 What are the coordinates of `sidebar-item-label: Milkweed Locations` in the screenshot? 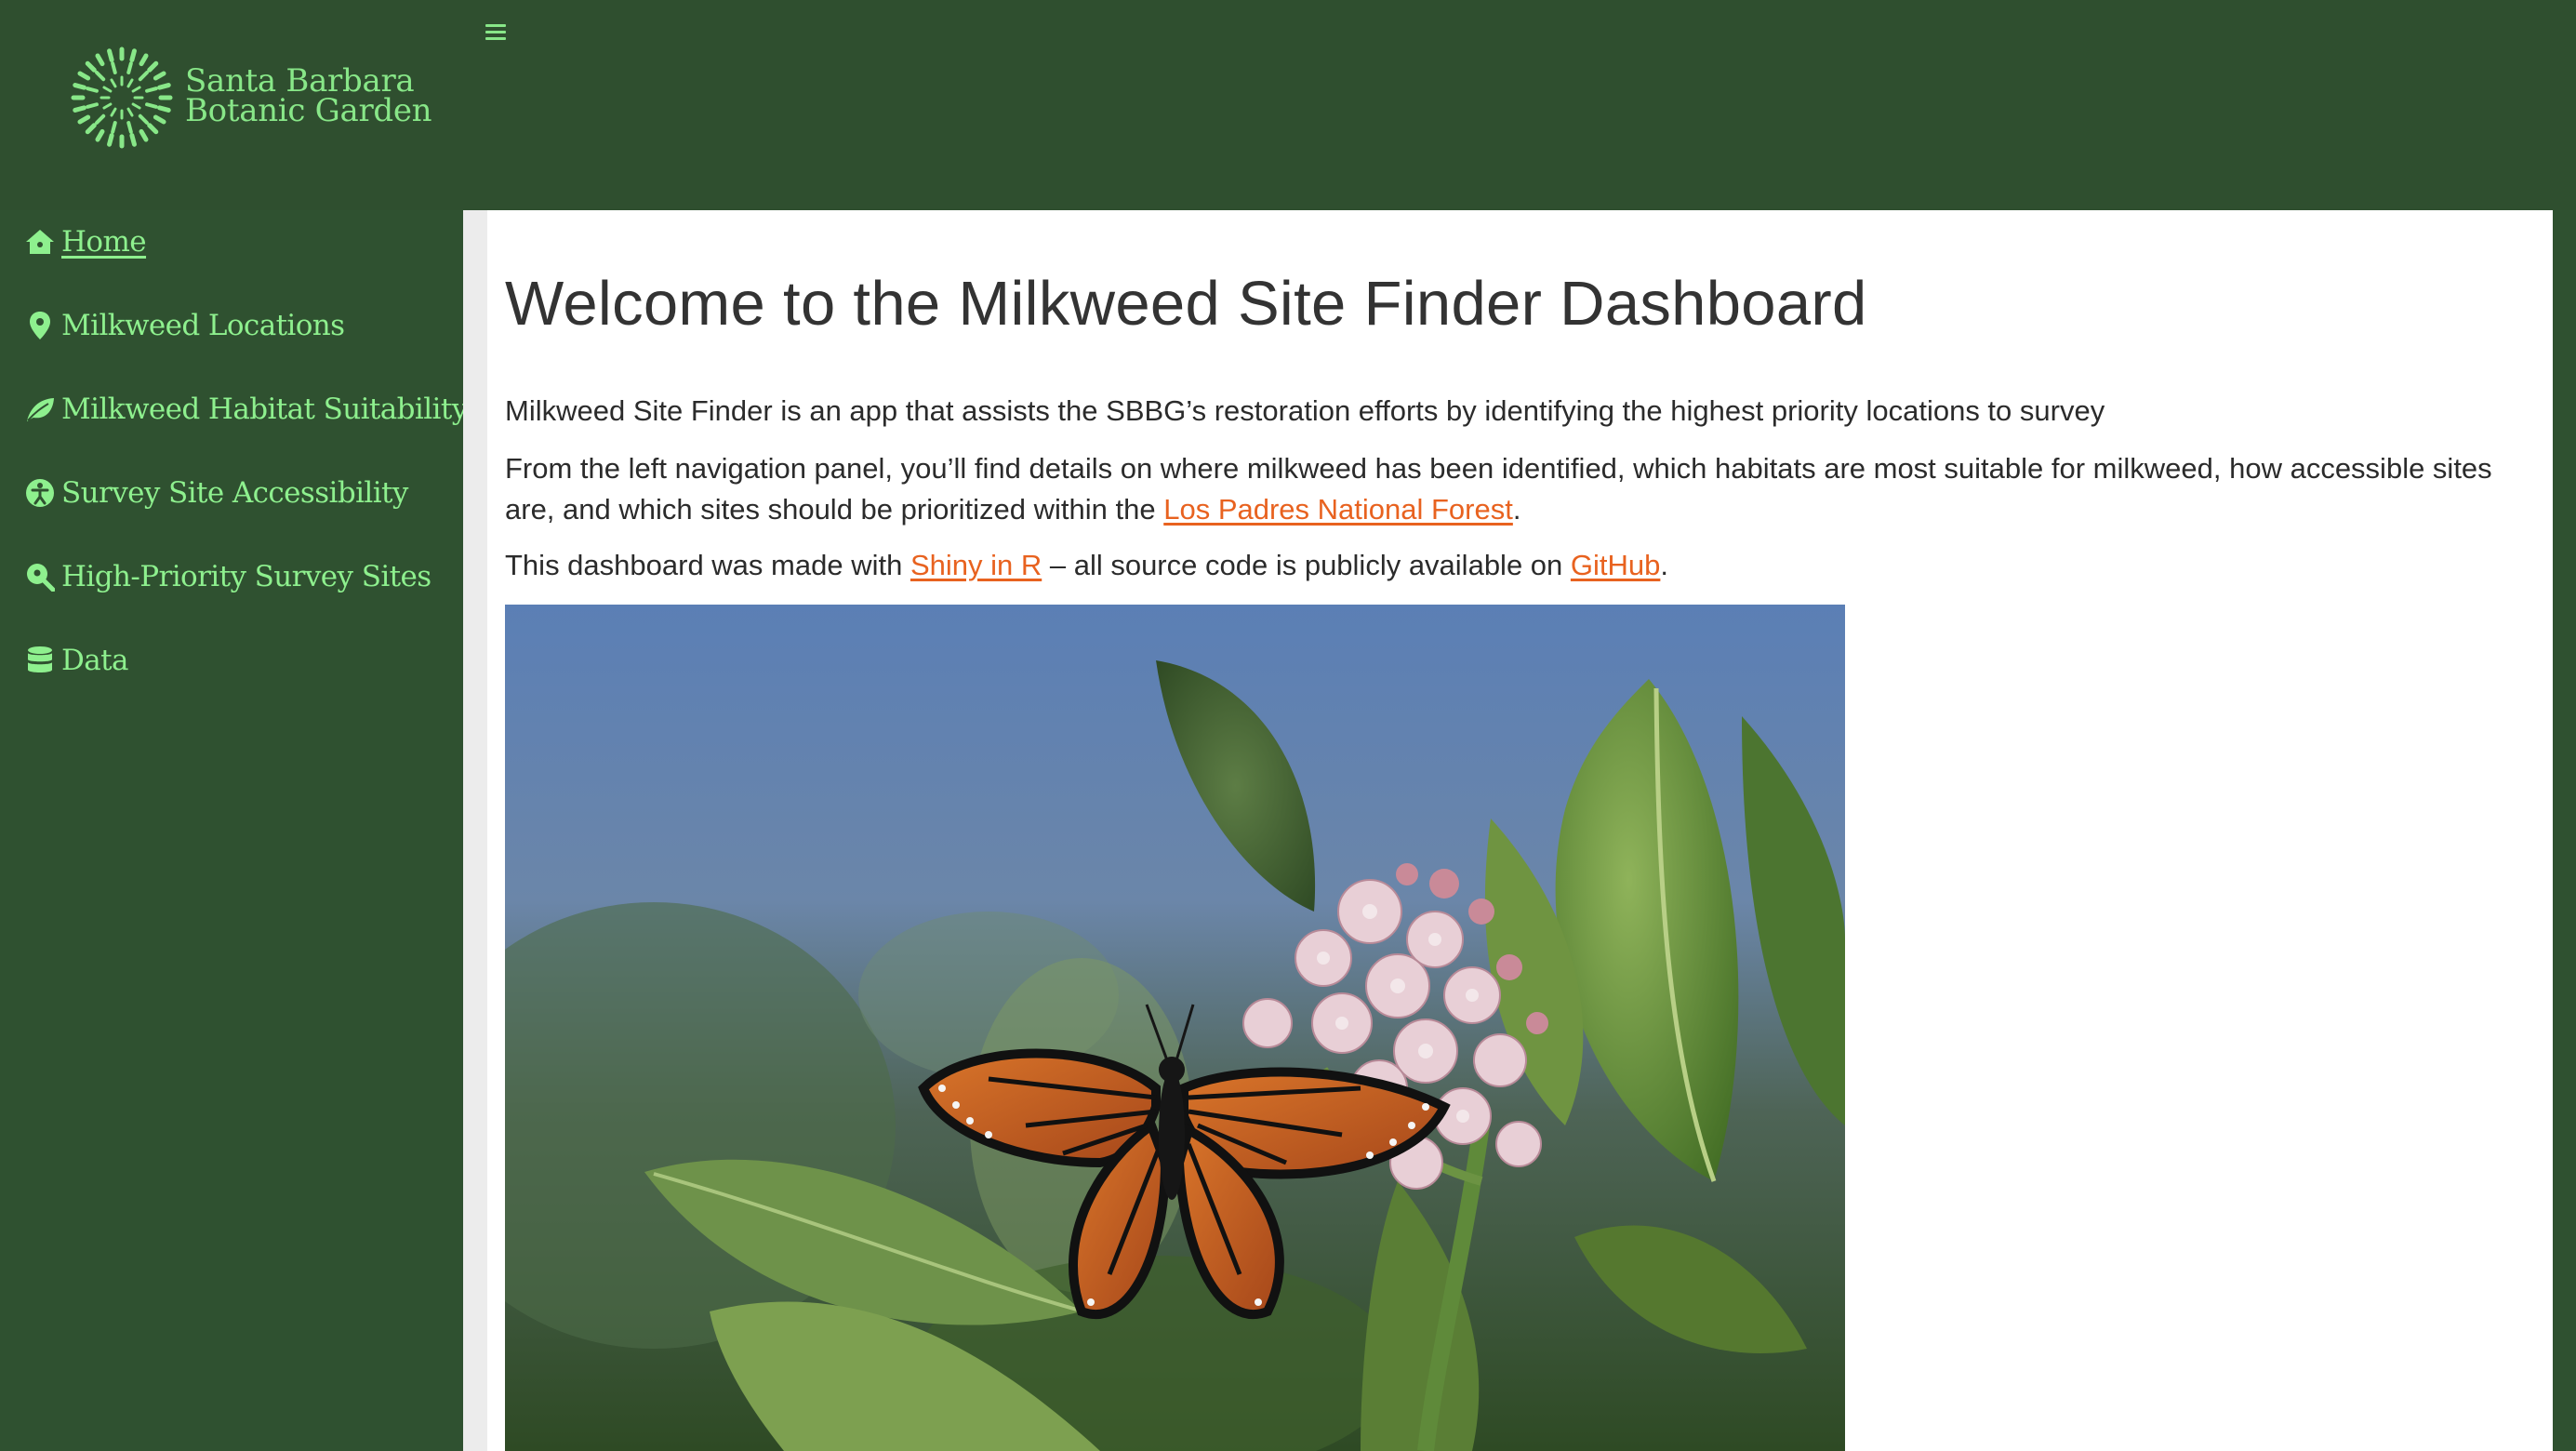 It's located at (203, 325).